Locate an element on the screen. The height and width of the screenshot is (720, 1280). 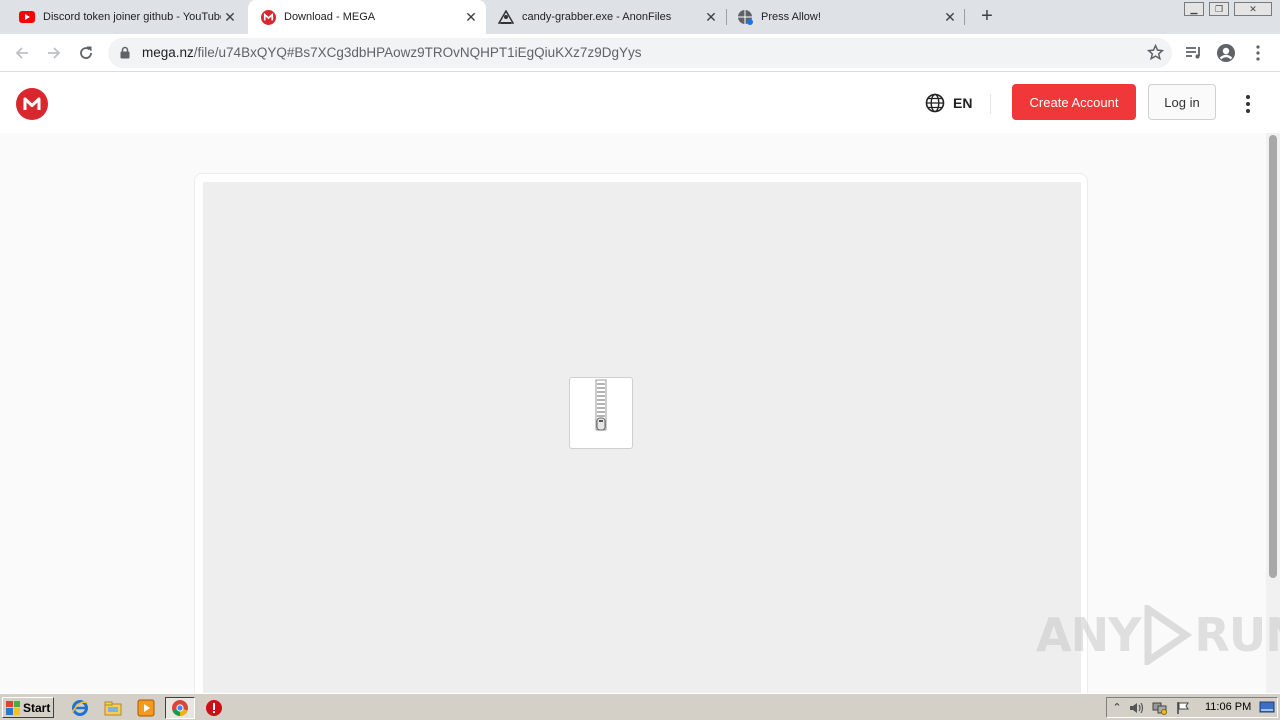
system-tray: ⌃ 11:06 PM is located at coordinates (1192, 707).